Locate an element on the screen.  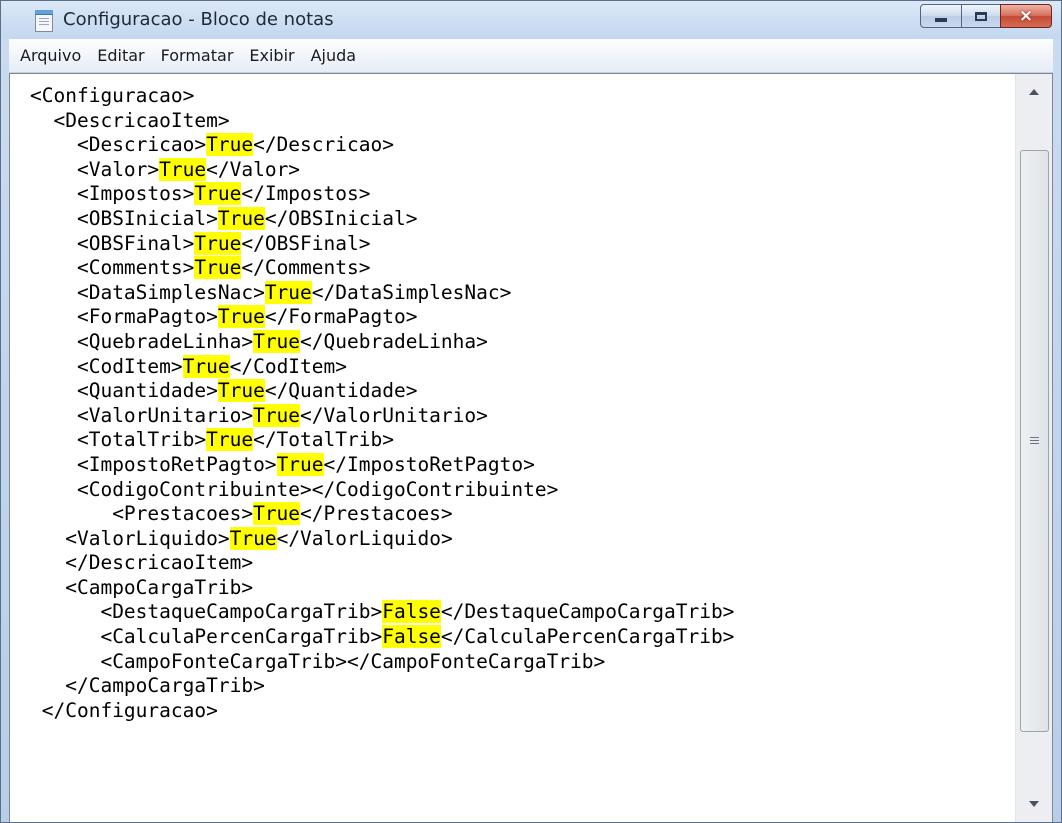
xml-close-tag: </DestaqueCampoCargaTrib> is located at coordinates (587, 612).